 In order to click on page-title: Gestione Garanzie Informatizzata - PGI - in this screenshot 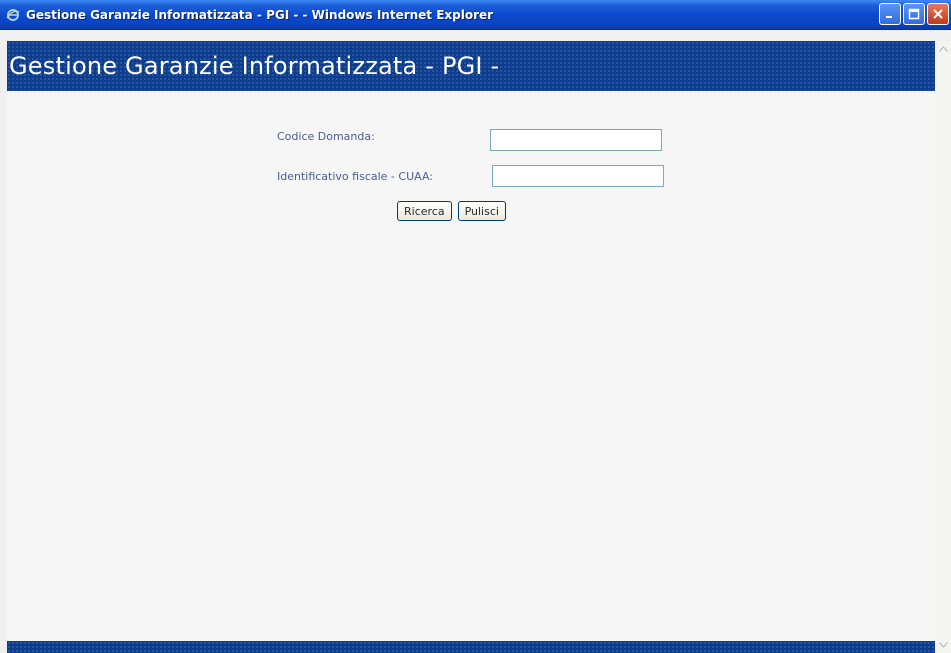, I will do `click(254, 66)`.